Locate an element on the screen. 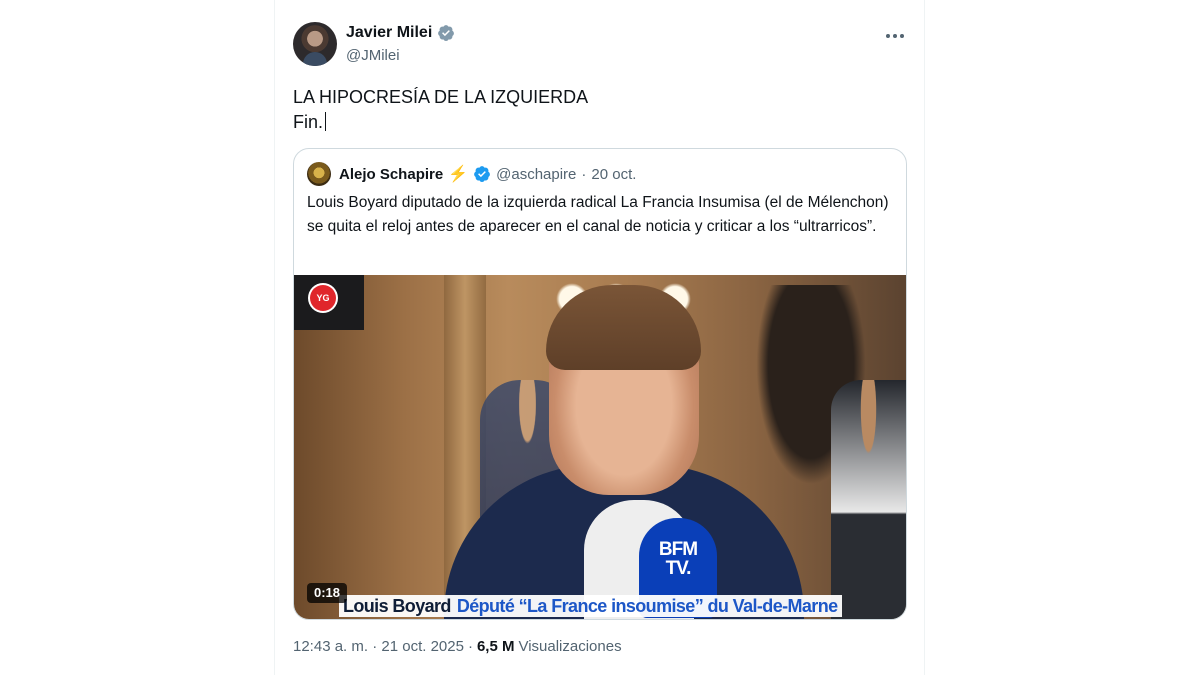 The image size is (1200, 675). channel-logo: YG is located at coordinates (323, 298).